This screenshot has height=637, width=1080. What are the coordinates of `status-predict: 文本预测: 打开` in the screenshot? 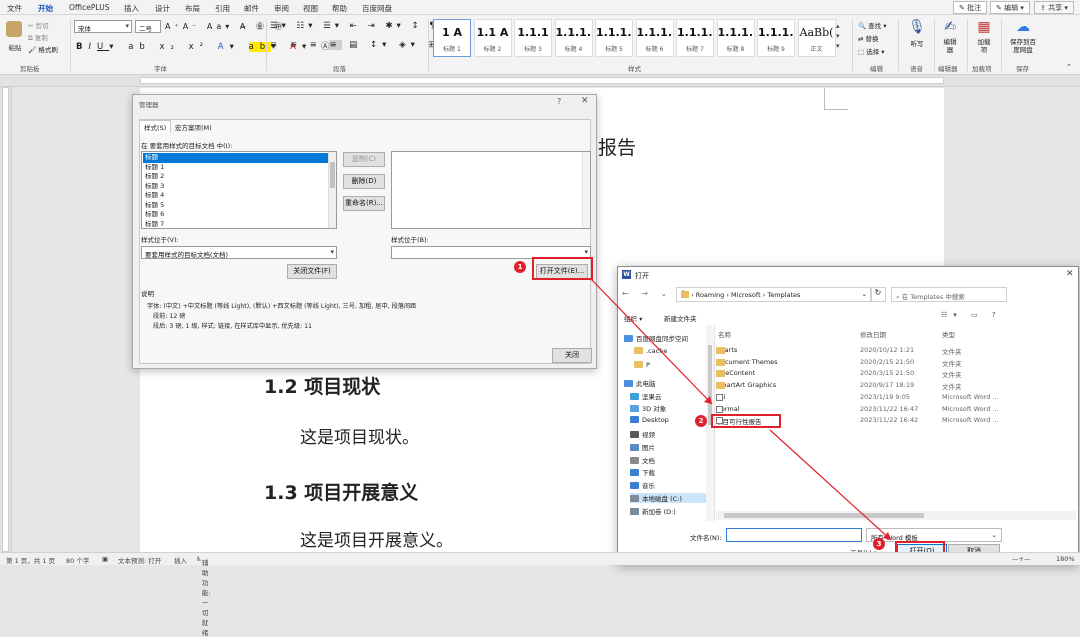 It's located at (139, 560).